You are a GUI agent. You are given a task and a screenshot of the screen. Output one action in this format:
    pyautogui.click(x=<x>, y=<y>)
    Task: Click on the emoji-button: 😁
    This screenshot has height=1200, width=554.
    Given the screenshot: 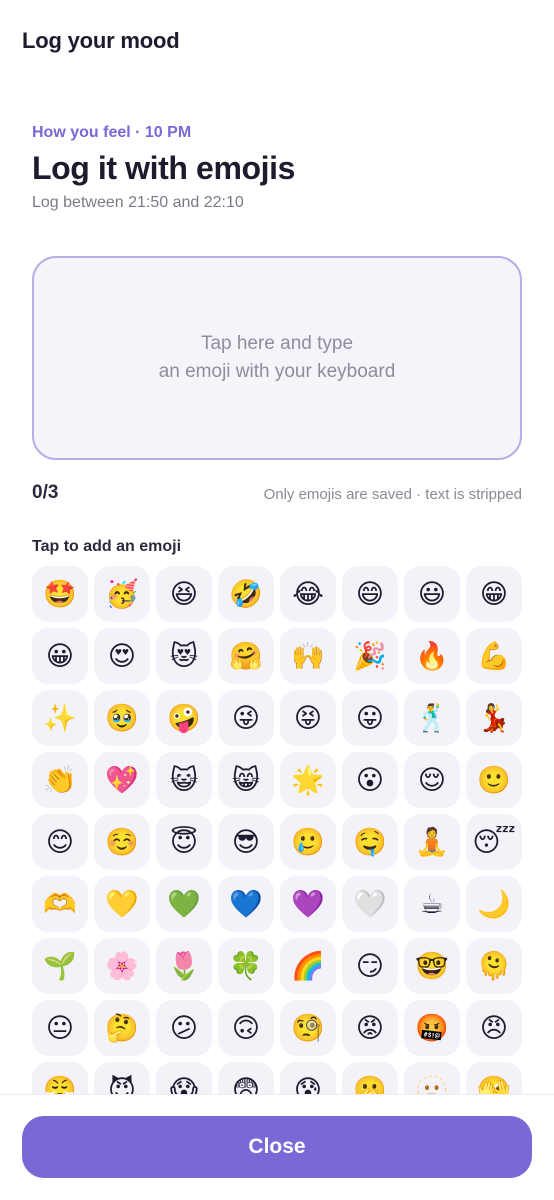 What is the action you would take?
    pyautogui.click(x=494, y=594)
    